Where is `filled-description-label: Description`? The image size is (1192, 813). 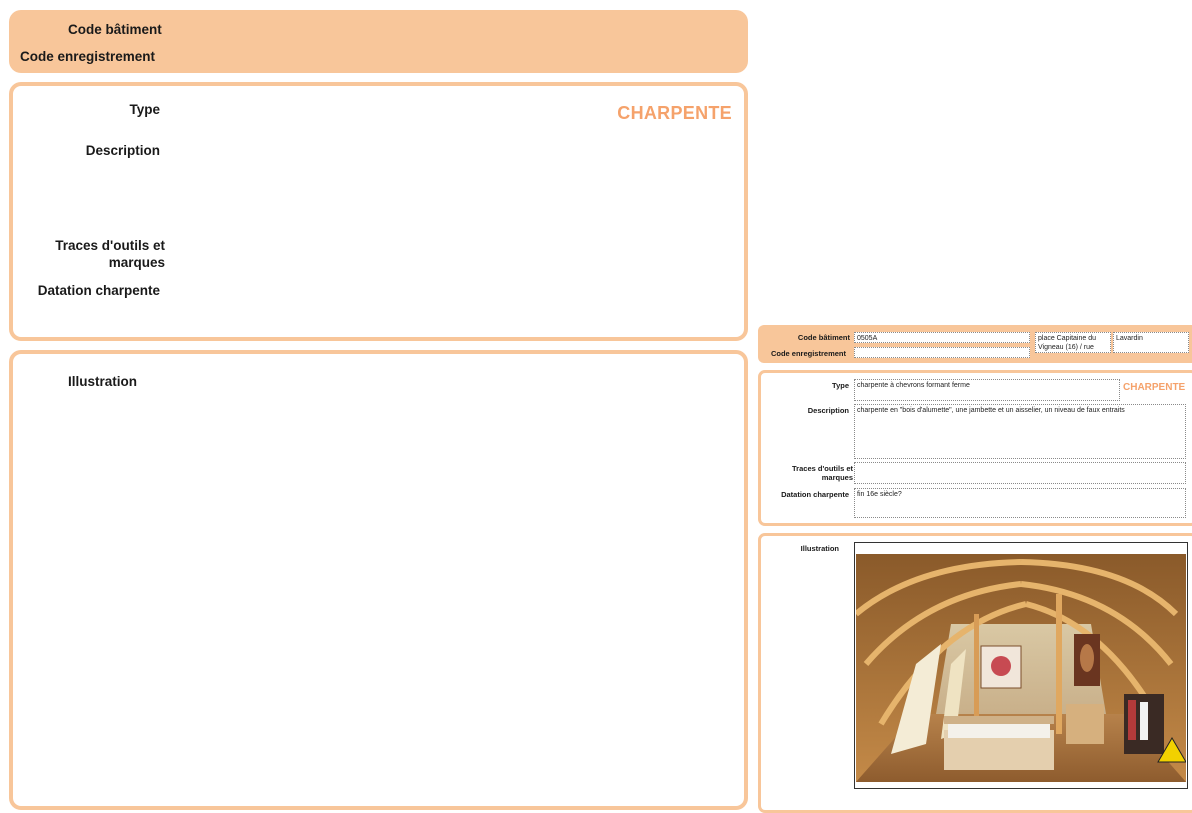 filled-description-label: Description is located at coordinates (828, 410).